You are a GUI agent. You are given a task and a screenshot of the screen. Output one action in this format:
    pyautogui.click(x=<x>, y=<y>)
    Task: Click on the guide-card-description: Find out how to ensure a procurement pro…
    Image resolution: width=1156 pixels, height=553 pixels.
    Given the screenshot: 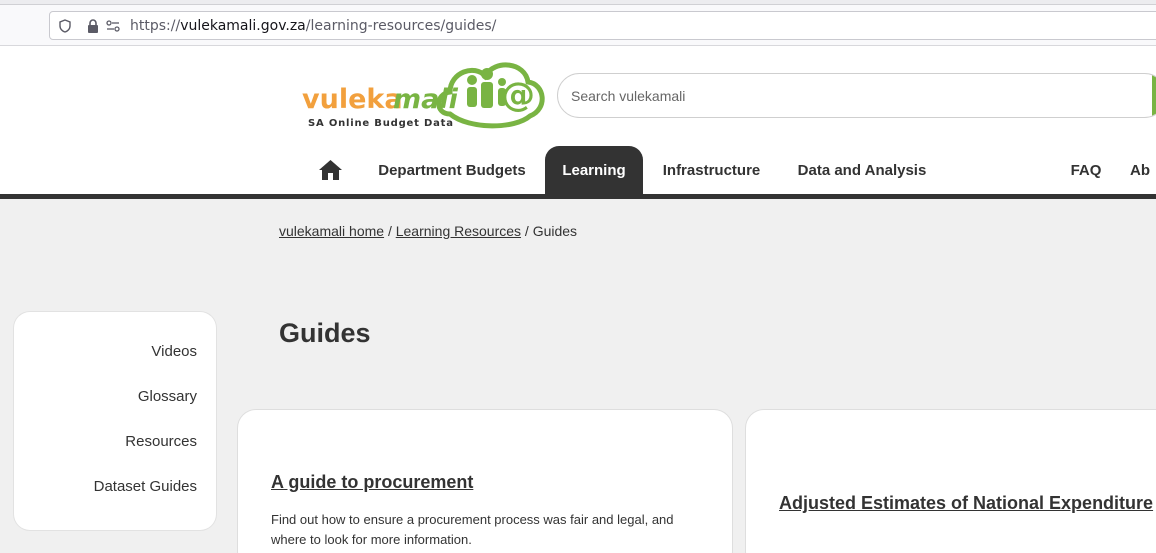 What is the action you would take?
    pyautogui.click(x=472, y=529)
    